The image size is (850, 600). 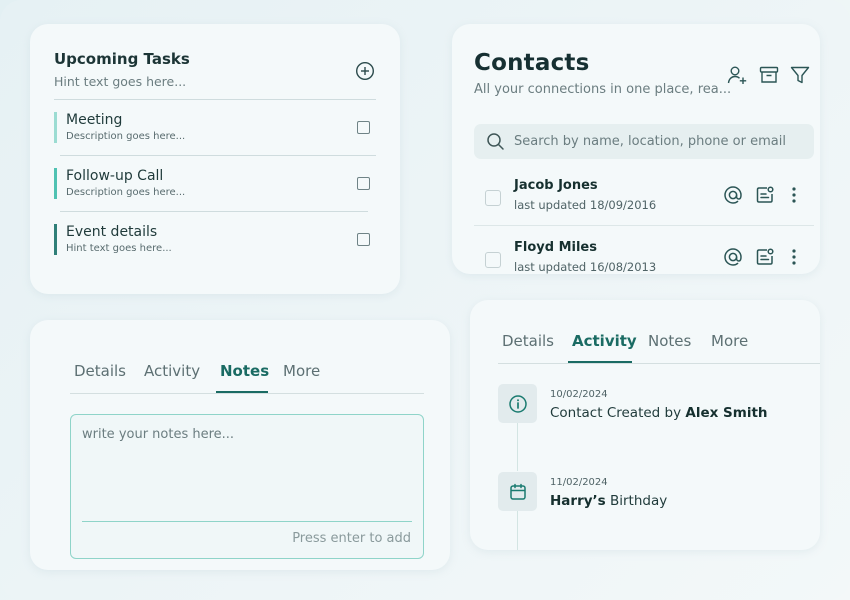 I want to click on add-contact-button, so click(x=737, y=75).